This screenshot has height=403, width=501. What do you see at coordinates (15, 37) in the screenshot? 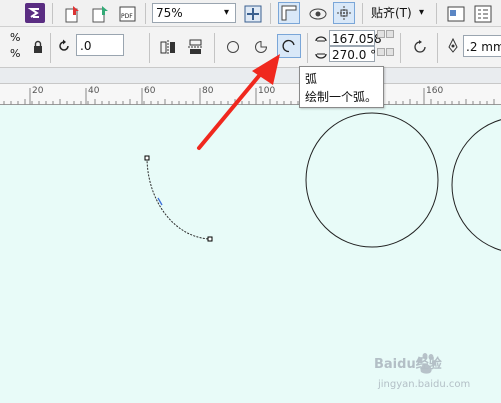
I see `scale-percent-top: %` at bounding box center [15, 37].